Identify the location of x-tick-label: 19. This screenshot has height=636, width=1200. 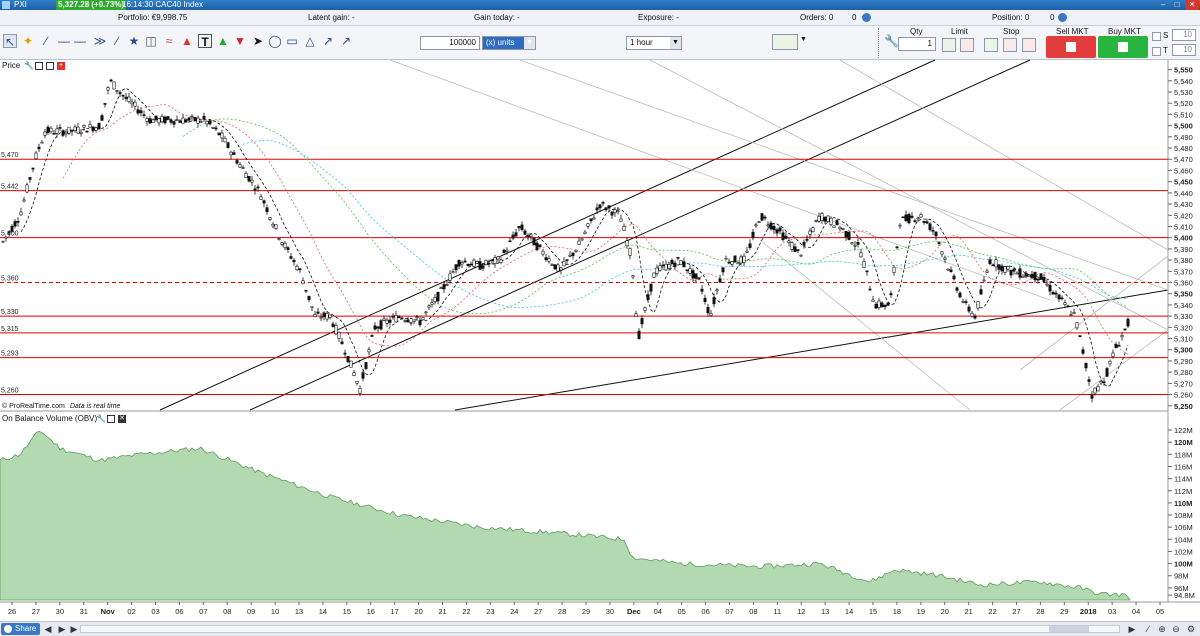
(921, 611).